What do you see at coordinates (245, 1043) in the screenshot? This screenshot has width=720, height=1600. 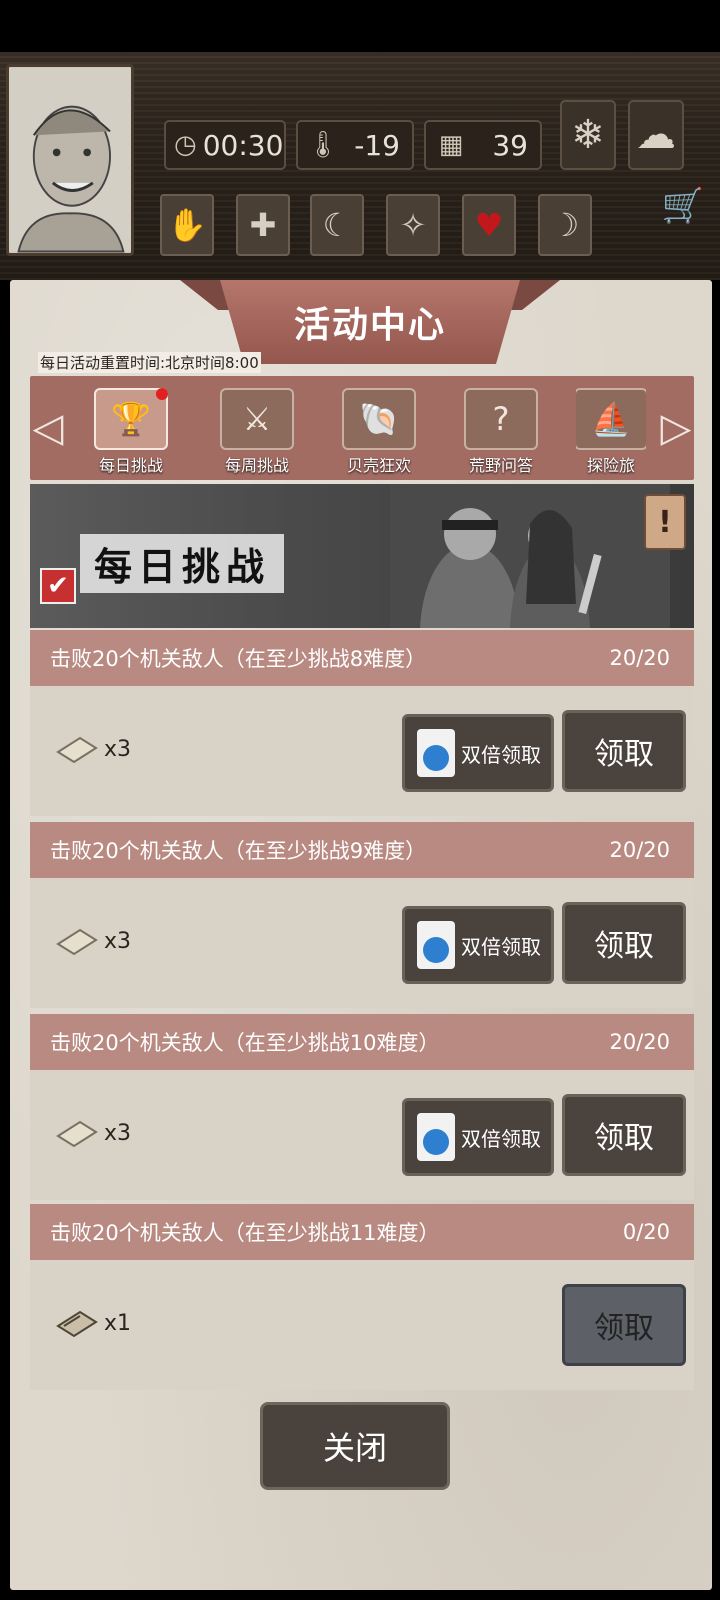 I see `task-title: 击败20个机关敌人（在至少挑战10难度）` at bounding box center [245, 1043].